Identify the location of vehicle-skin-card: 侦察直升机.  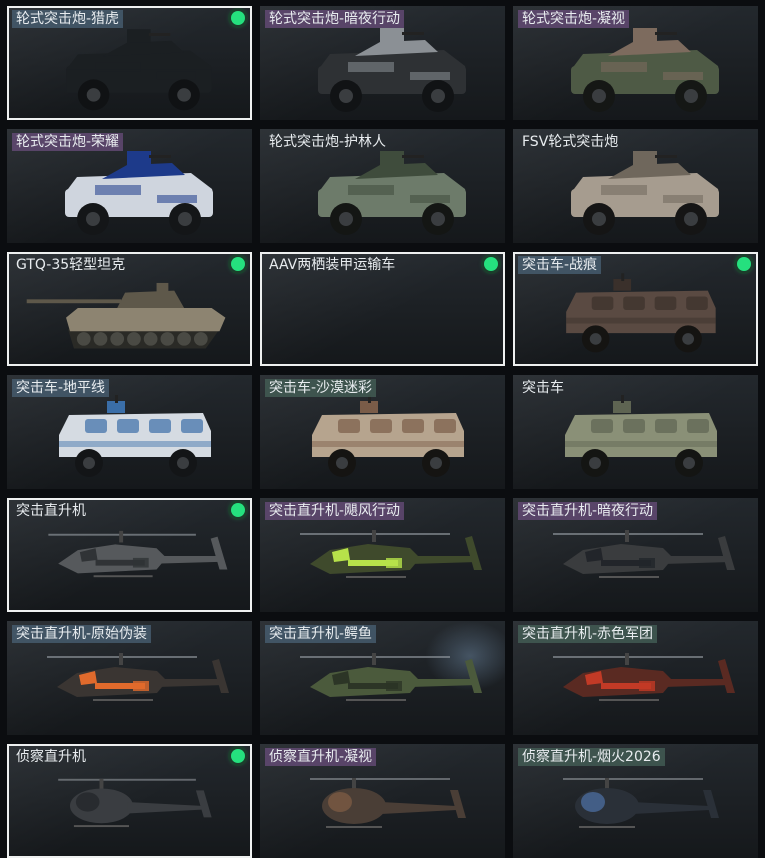
(129, 801).